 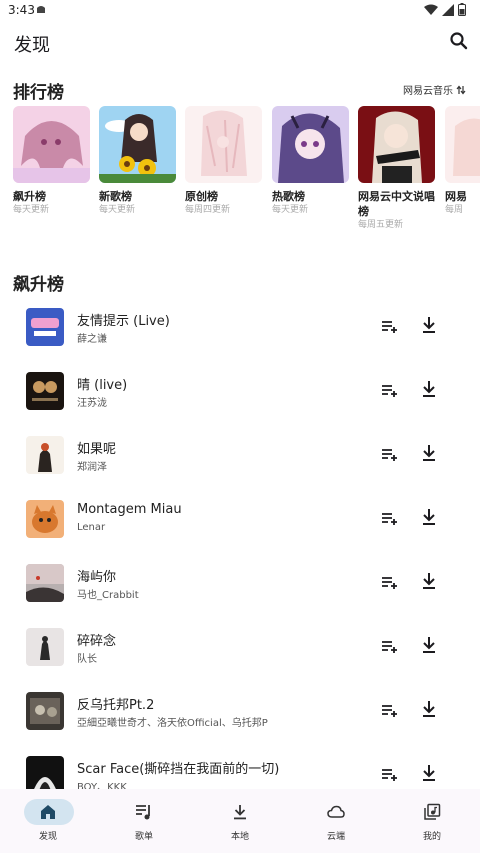 I want to click on nav-item-playlists: 歌单, so click(x=144, y=821).